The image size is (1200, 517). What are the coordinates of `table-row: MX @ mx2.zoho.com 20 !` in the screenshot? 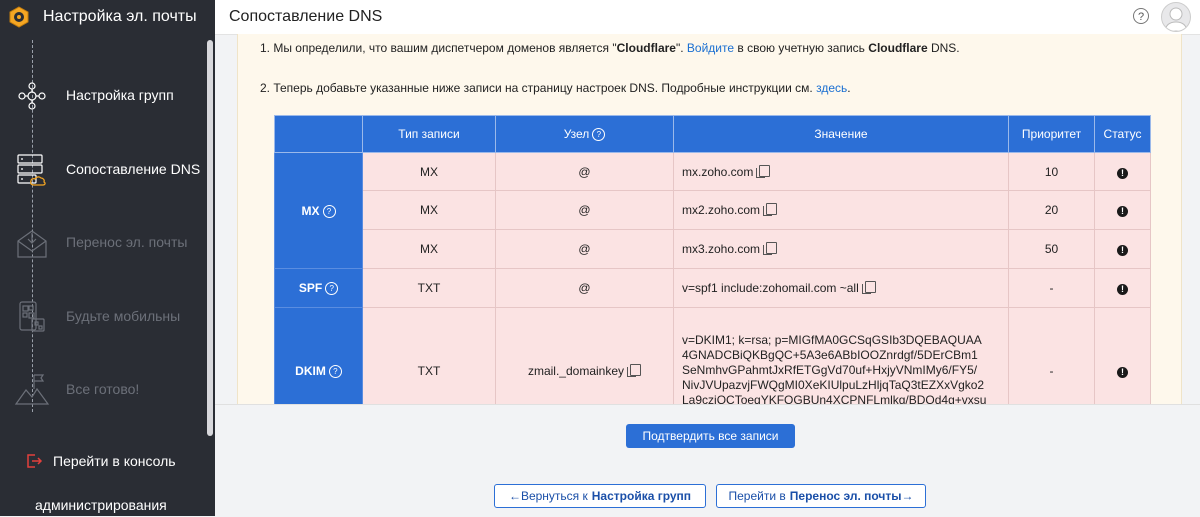 It's located at (713, 210).